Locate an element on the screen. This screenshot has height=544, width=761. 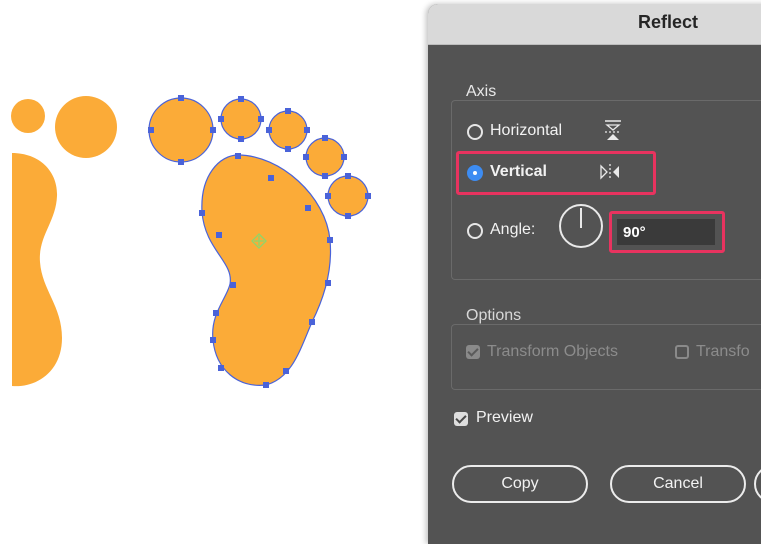
vertical-label: Vertical is located at coordinates (518, 172).